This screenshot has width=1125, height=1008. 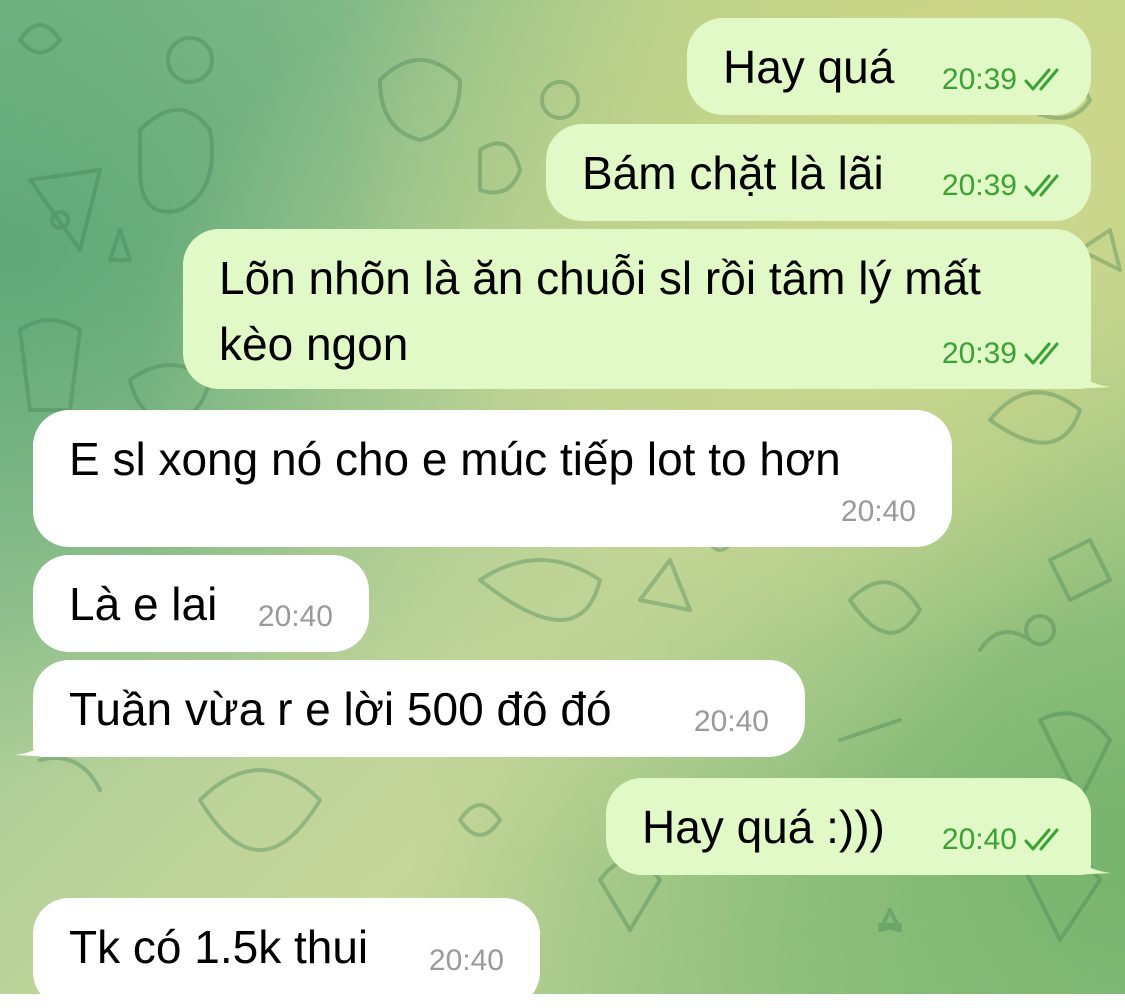 What do you see at coordinates (340, 709) in the screenshot?
I see `message-text: Tuần vừa r e lời 500 đô đó` at bounding box center [340, 709].